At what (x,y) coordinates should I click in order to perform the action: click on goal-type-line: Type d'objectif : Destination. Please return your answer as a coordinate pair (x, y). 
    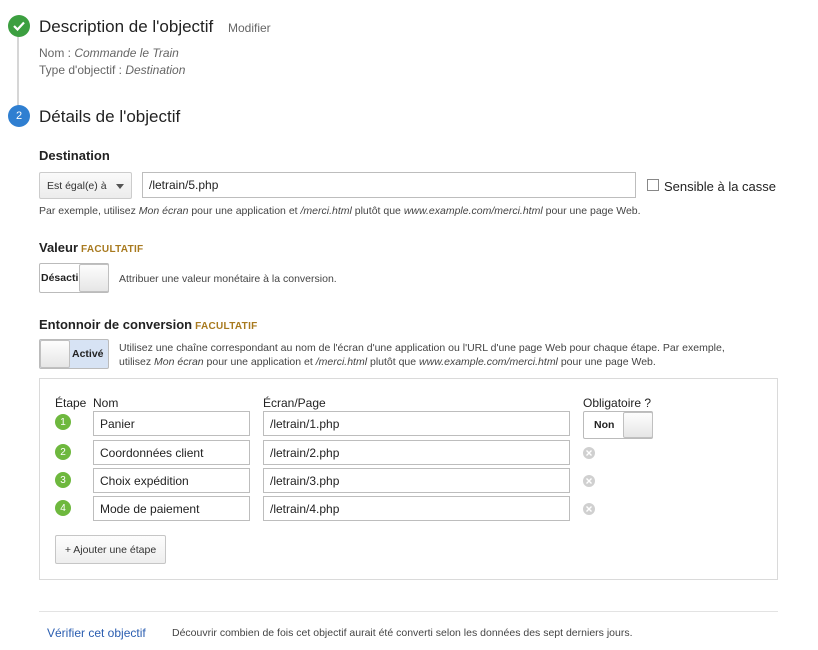
    Looking at the image, I should click on (112, 70).